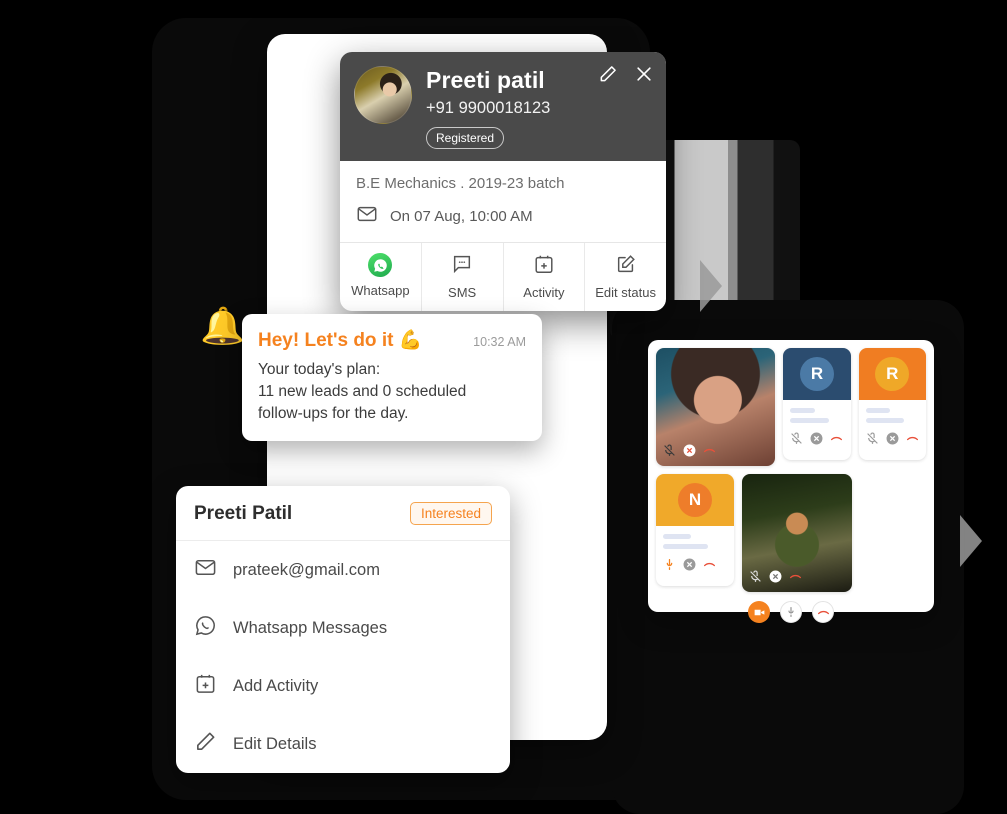 Image resolution: width=1007 pixels, height=814 pixels. What do you see at coordinates (465, 138) in the screenshot?
I see `status-badge: Registered` at bounding box center [465, 138].